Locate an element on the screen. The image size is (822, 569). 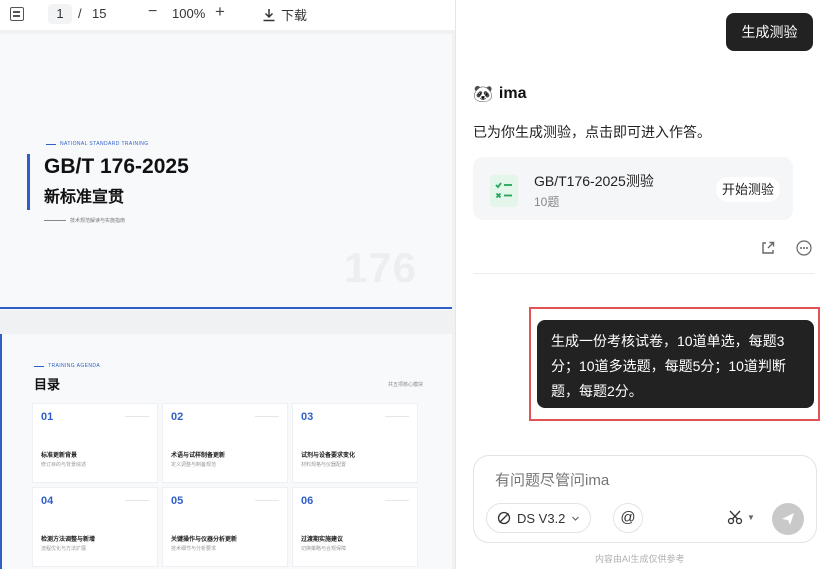
download-label: 下载 is located at coordinates (294, 15).